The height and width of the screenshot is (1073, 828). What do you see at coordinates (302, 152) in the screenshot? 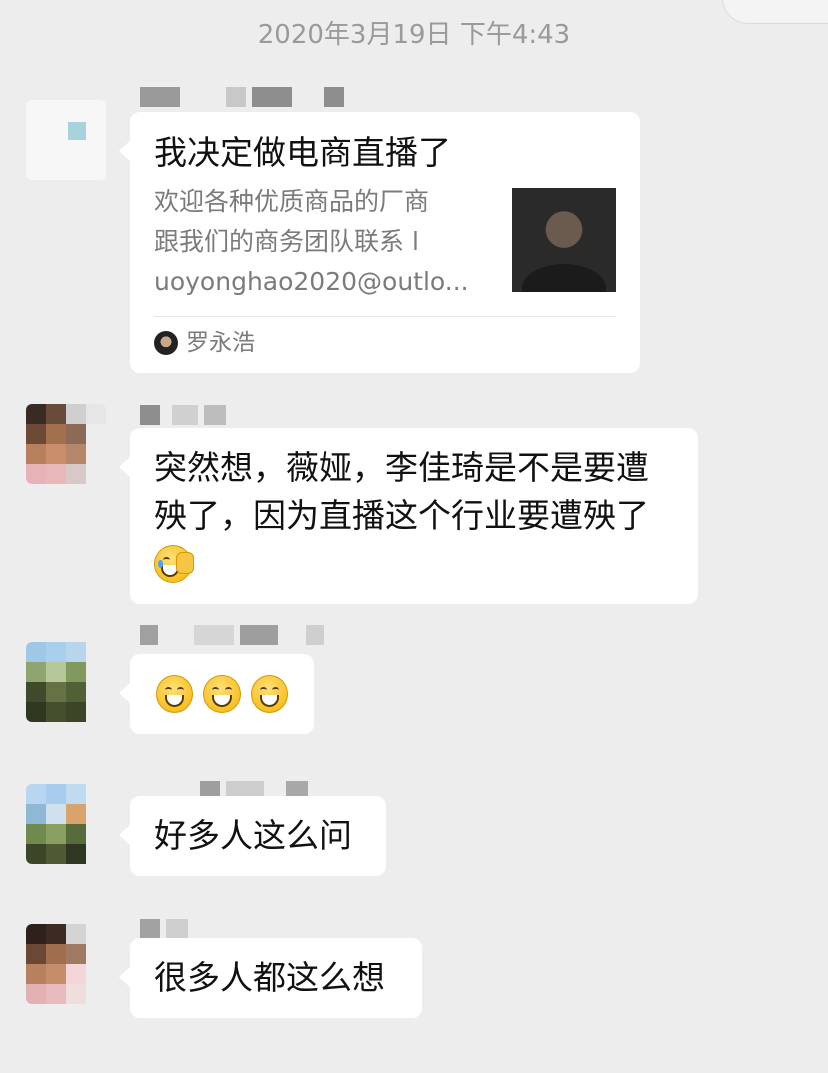
I see `card-title: 我决定做电商直播了` at bounding box center [302, 152].